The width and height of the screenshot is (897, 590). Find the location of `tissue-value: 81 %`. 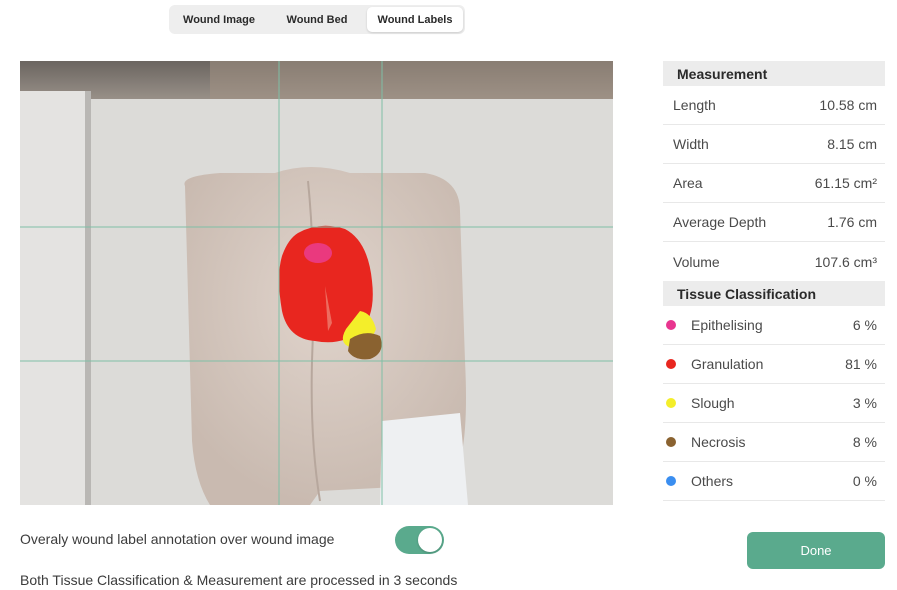

tissue-value: 81 % is located at coordinates (861, 364).